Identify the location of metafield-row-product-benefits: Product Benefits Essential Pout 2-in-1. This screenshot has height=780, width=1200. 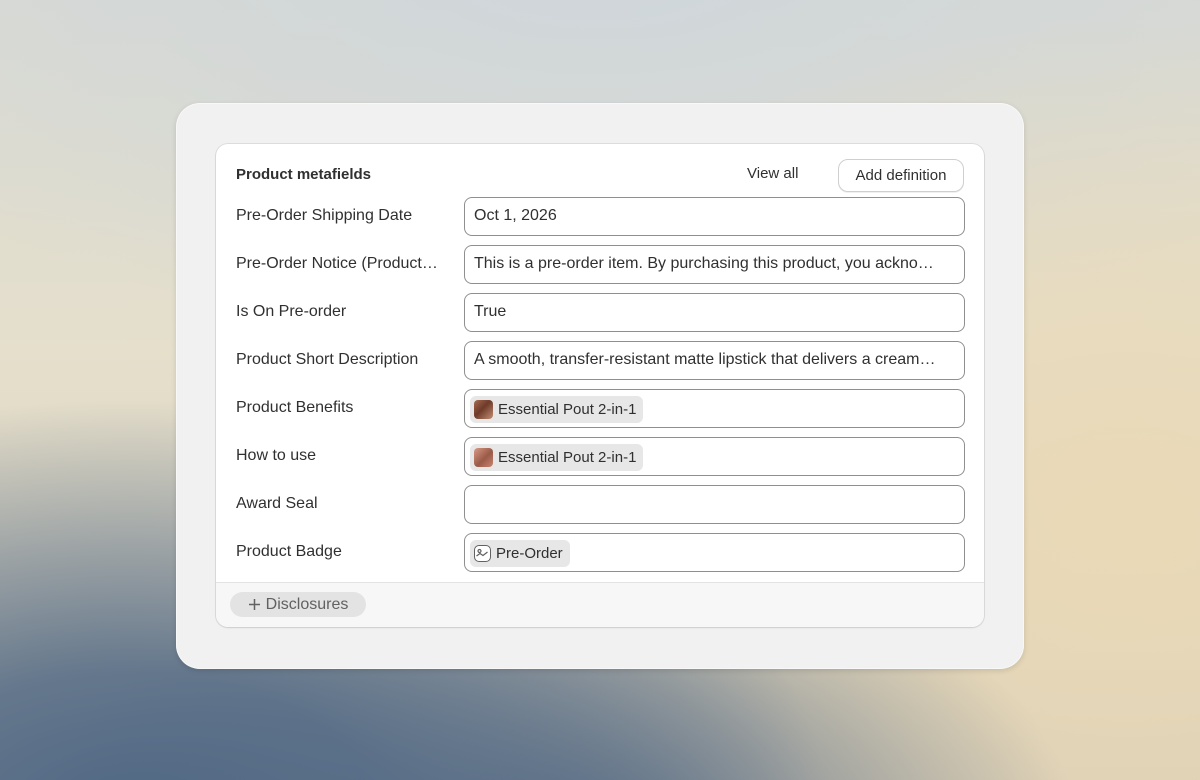
(600, 409).